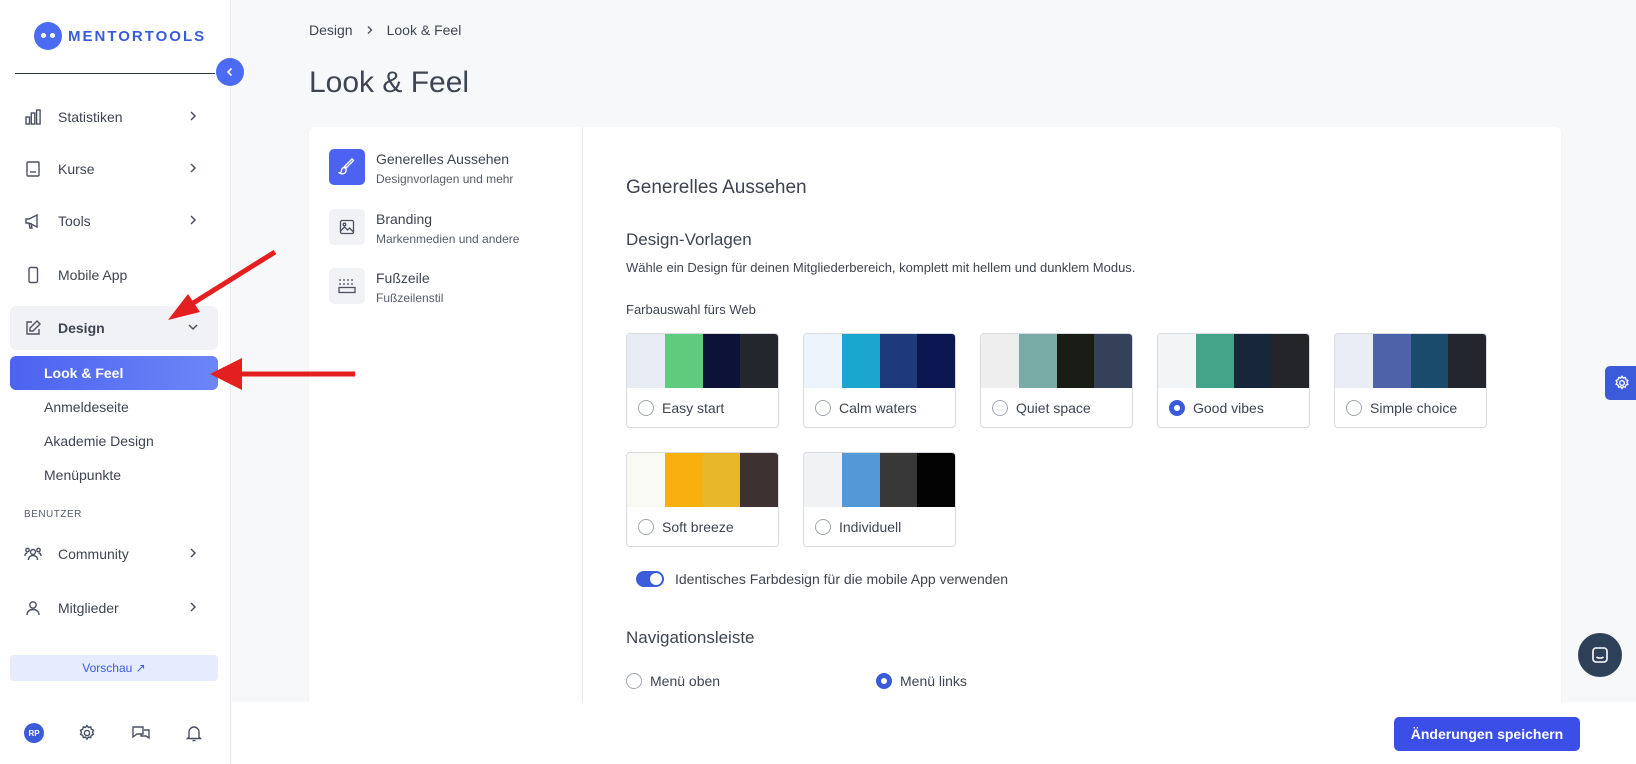 The width and height of the screenshot is (1636, 764). What do you see at coordinates (650, 579) in the screenshot?
I see `mobile-design-toggle` at bounding box center [650, 579].